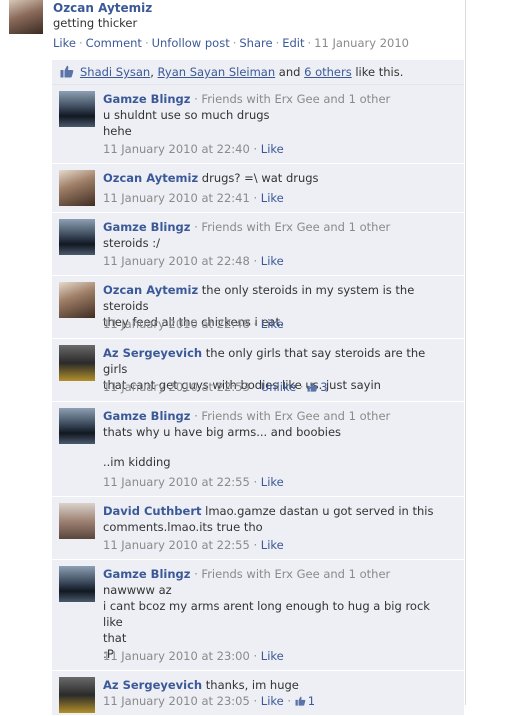 This screenshot has height=716, width=530. What do you see at coordinates (222, 432) in the screenshot?
I see `comment-text-line: thats why u have big arms... and boobies` at bounding box center [222, 432].